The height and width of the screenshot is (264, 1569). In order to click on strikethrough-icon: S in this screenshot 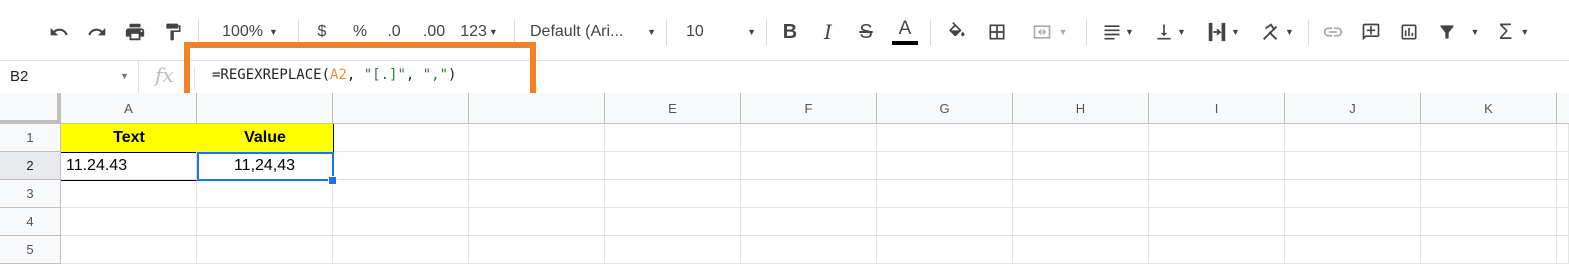, I will do `click(866, 32)`.